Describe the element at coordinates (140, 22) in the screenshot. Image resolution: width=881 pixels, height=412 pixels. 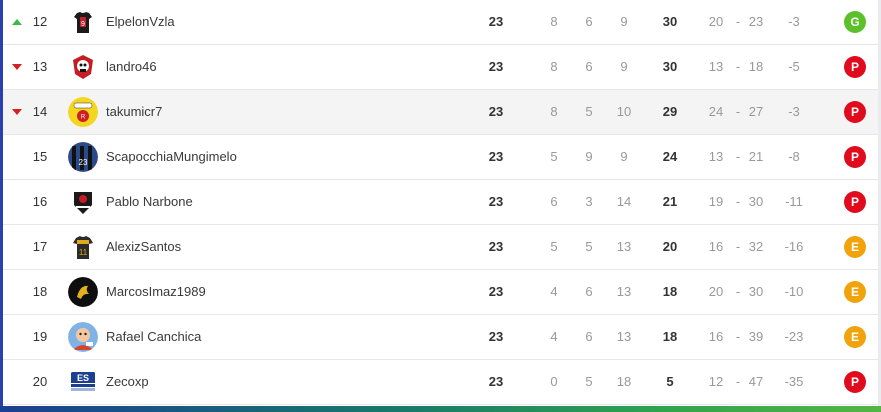
I see `team-name: ElpelonVzla` at that location.